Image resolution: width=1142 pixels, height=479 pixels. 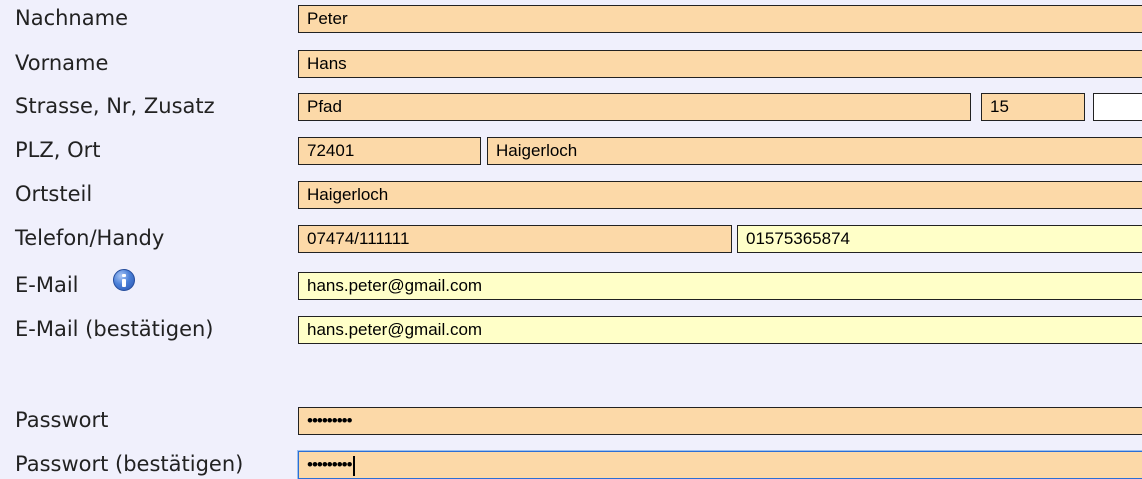 What do you see at coordinates (90, 238) in the screenshot?
I see `label-telefon: Telefon/Handy` at bounding box center [90, 238].